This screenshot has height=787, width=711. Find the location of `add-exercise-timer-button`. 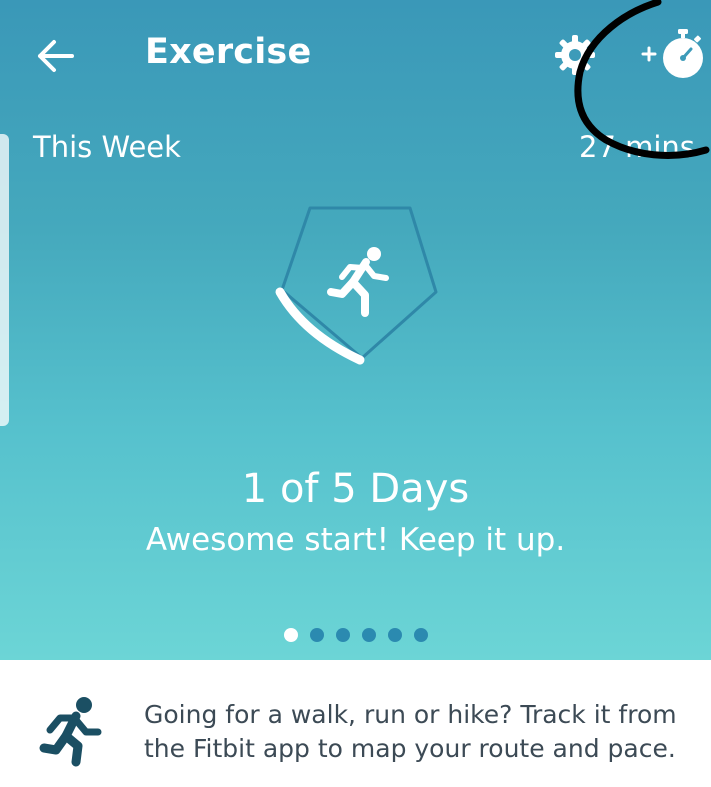

add-exercise-timer-button is located at coordinates (672, 54).